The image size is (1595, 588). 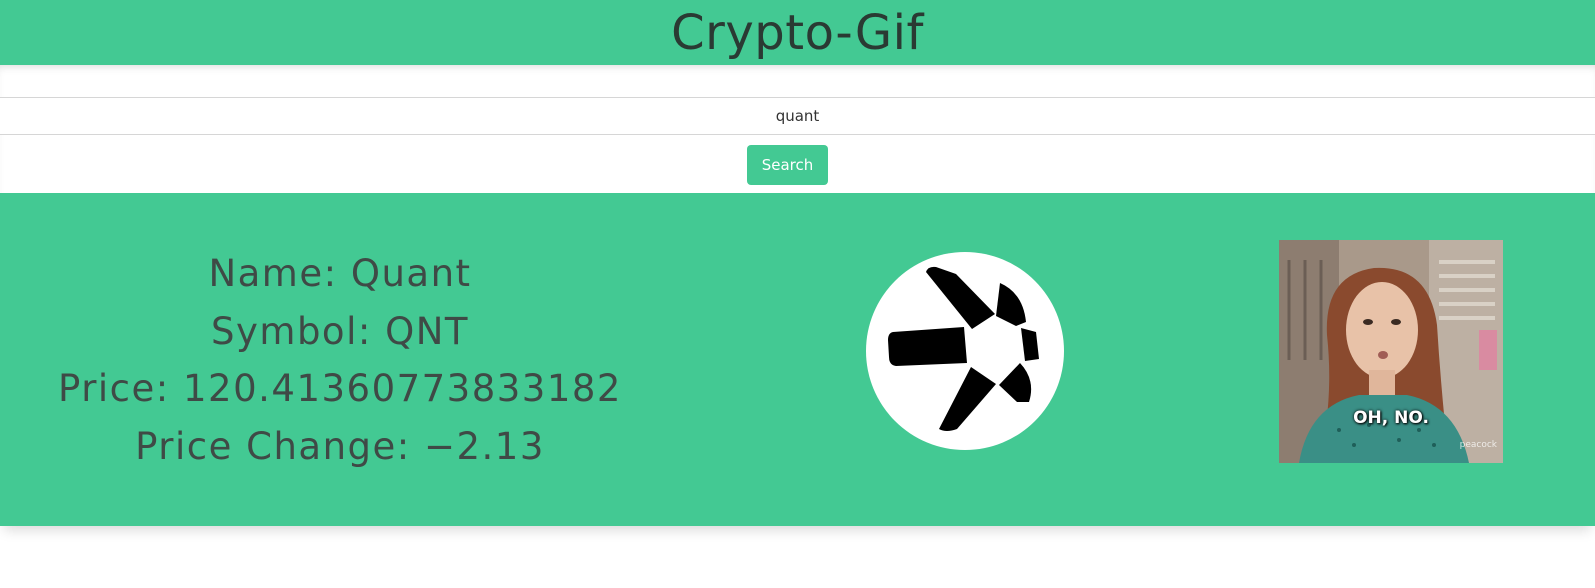 What do you see at coordinates (340, 388) in the screenshot?
I see `coin-price: Price: 120.41360773833182` at bounding box center [340, 388].